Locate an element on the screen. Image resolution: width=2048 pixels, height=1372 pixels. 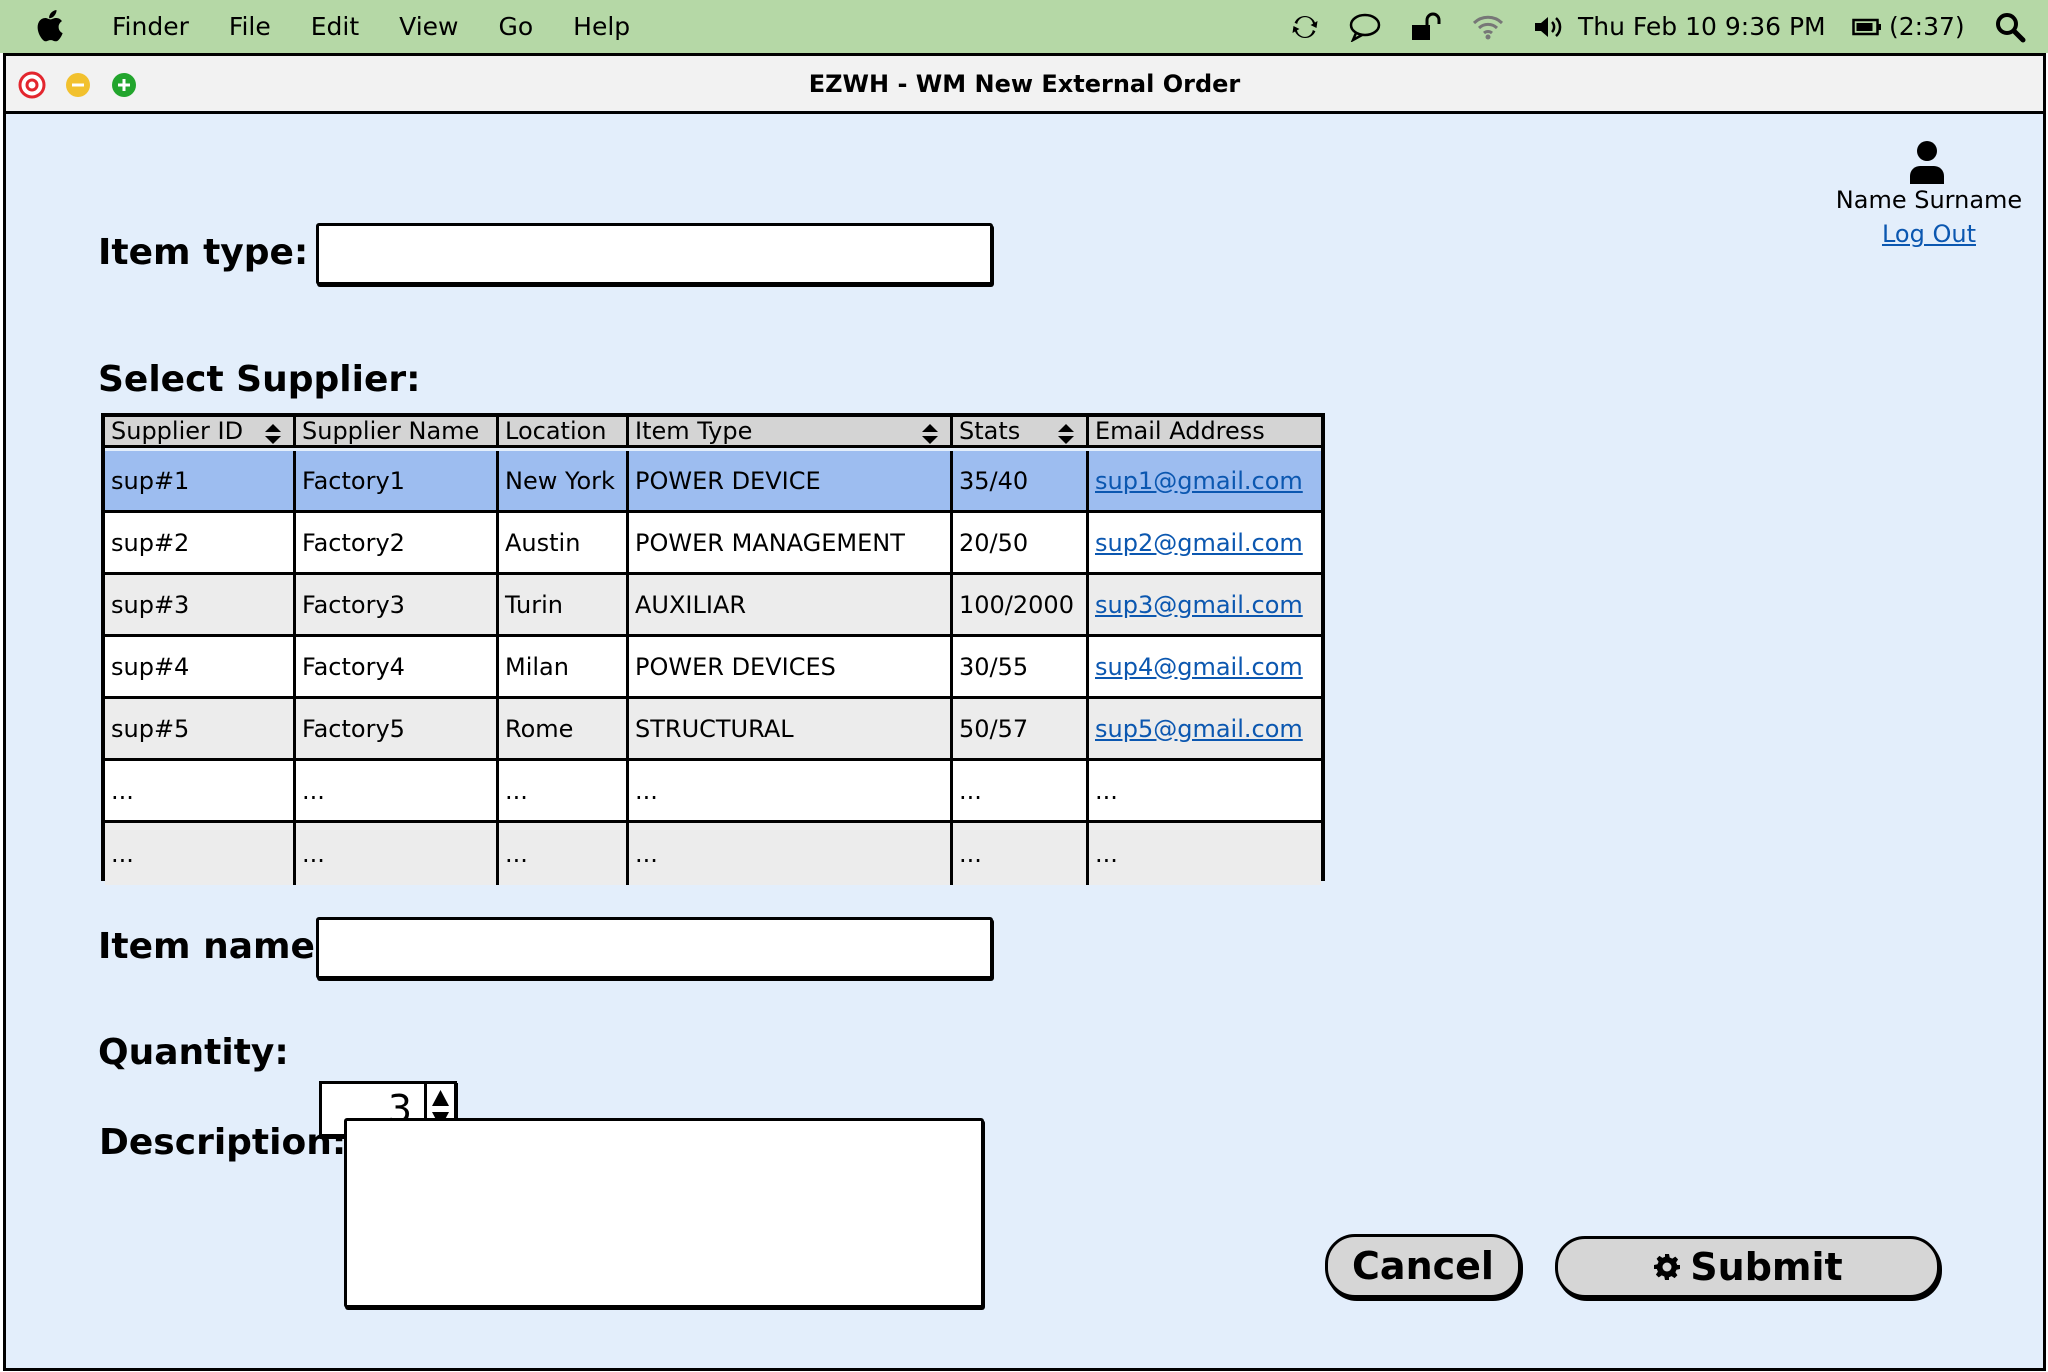
clock: Thu Feb 10 9:36 PM is located at coordinates (1702, 26).